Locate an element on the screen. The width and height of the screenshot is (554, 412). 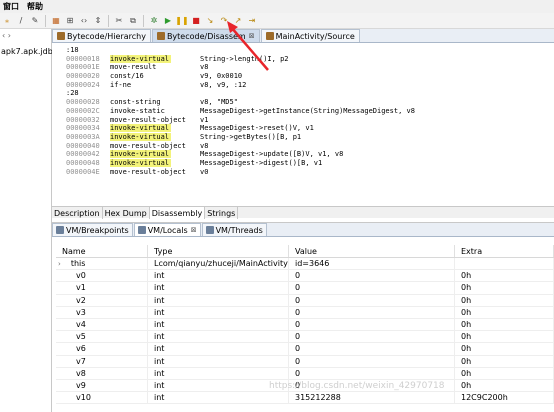
cell-name: v9 is located at coordinates (102, 385).